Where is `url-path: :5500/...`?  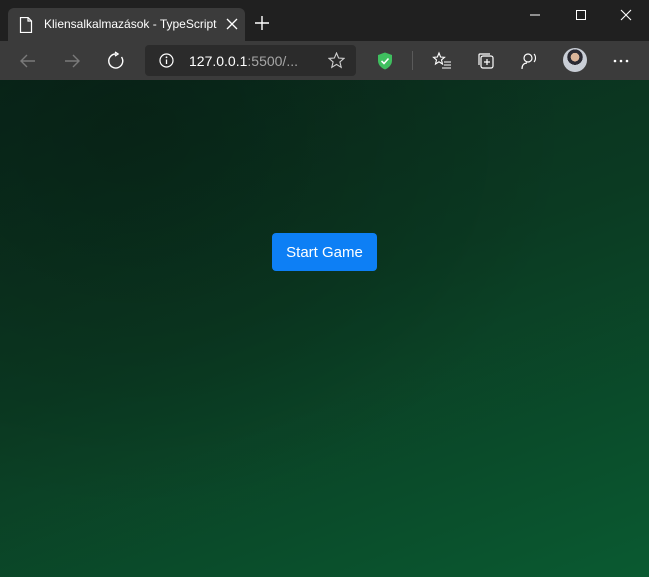
url-path: :5500/... is located at coordinates (272, 61).